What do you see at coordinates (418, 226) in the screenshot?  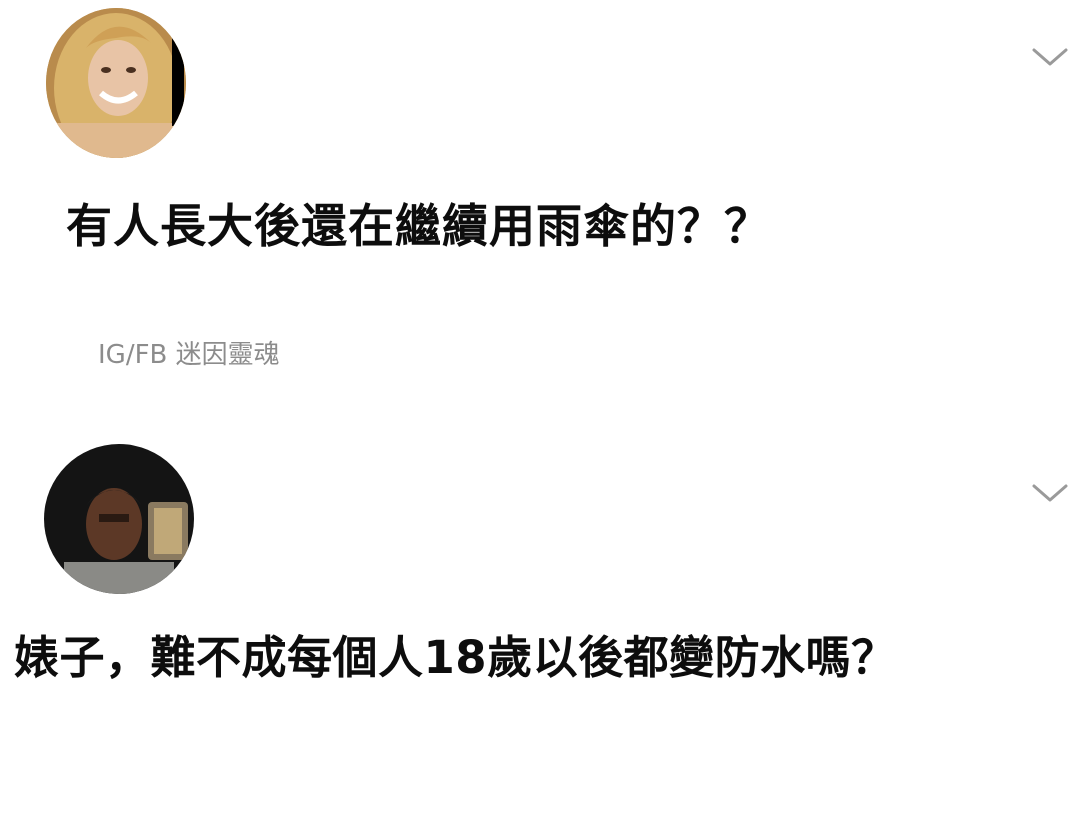 I see `post-text: 有人長大後還在繼續用雨傘的？？` at bounding box center [418, 226].